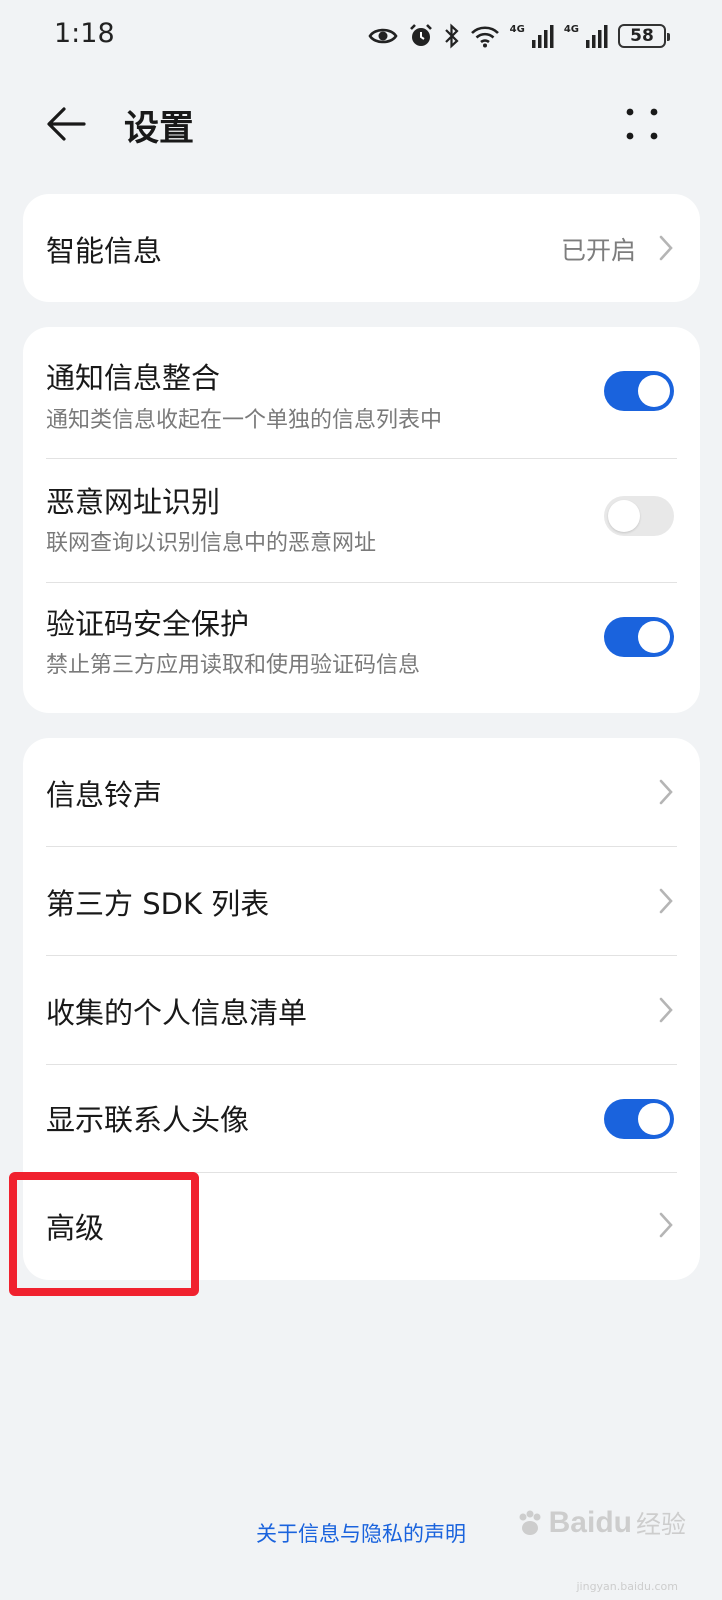  Describe the element at coordinates (542, 36) in the screenshot. I see `signal-icon` at that location.